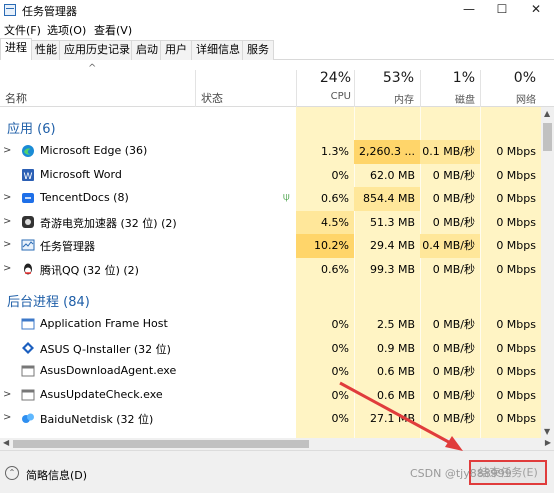 Image resolution: width=554 pixels, height=493 pixels. I want to click on memory-cell: 0.9 MB, so click(395, 348).